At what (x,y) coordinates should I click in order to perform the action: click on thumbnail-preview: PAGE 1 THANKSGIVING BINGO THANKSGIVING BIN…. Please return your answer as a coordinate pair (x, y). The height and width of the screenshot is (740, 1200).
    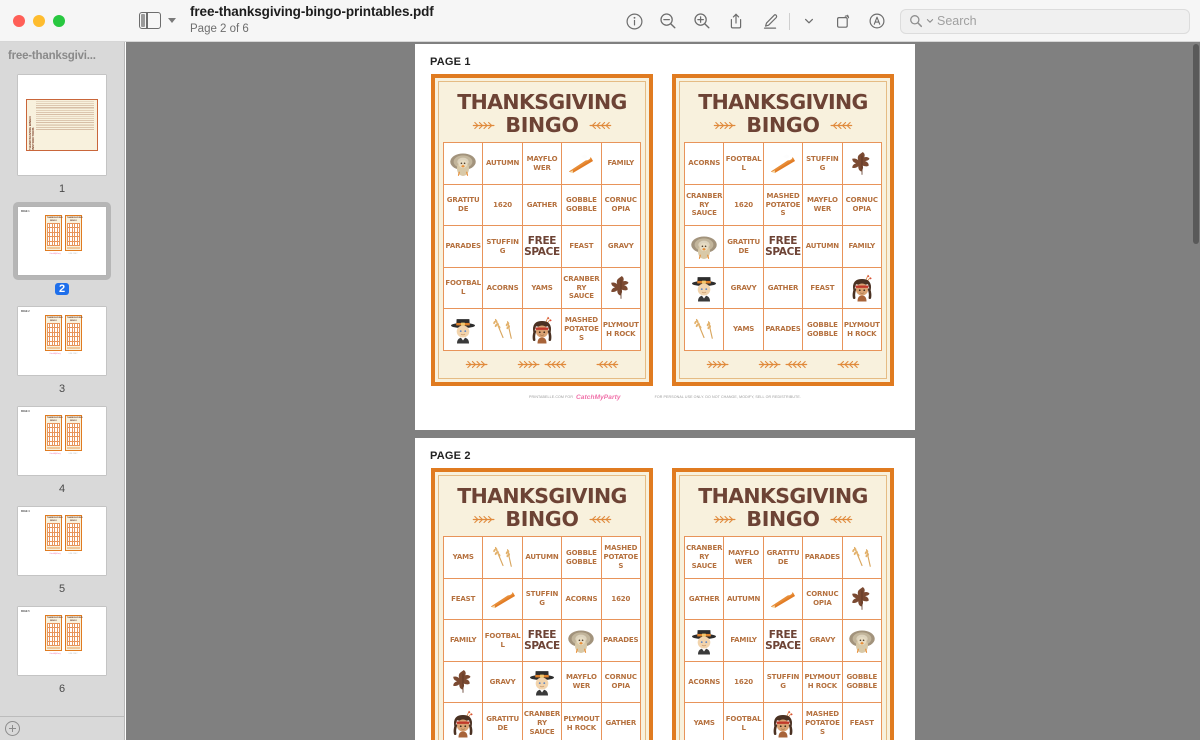
    Looking at the image, I should click on (62, 241).